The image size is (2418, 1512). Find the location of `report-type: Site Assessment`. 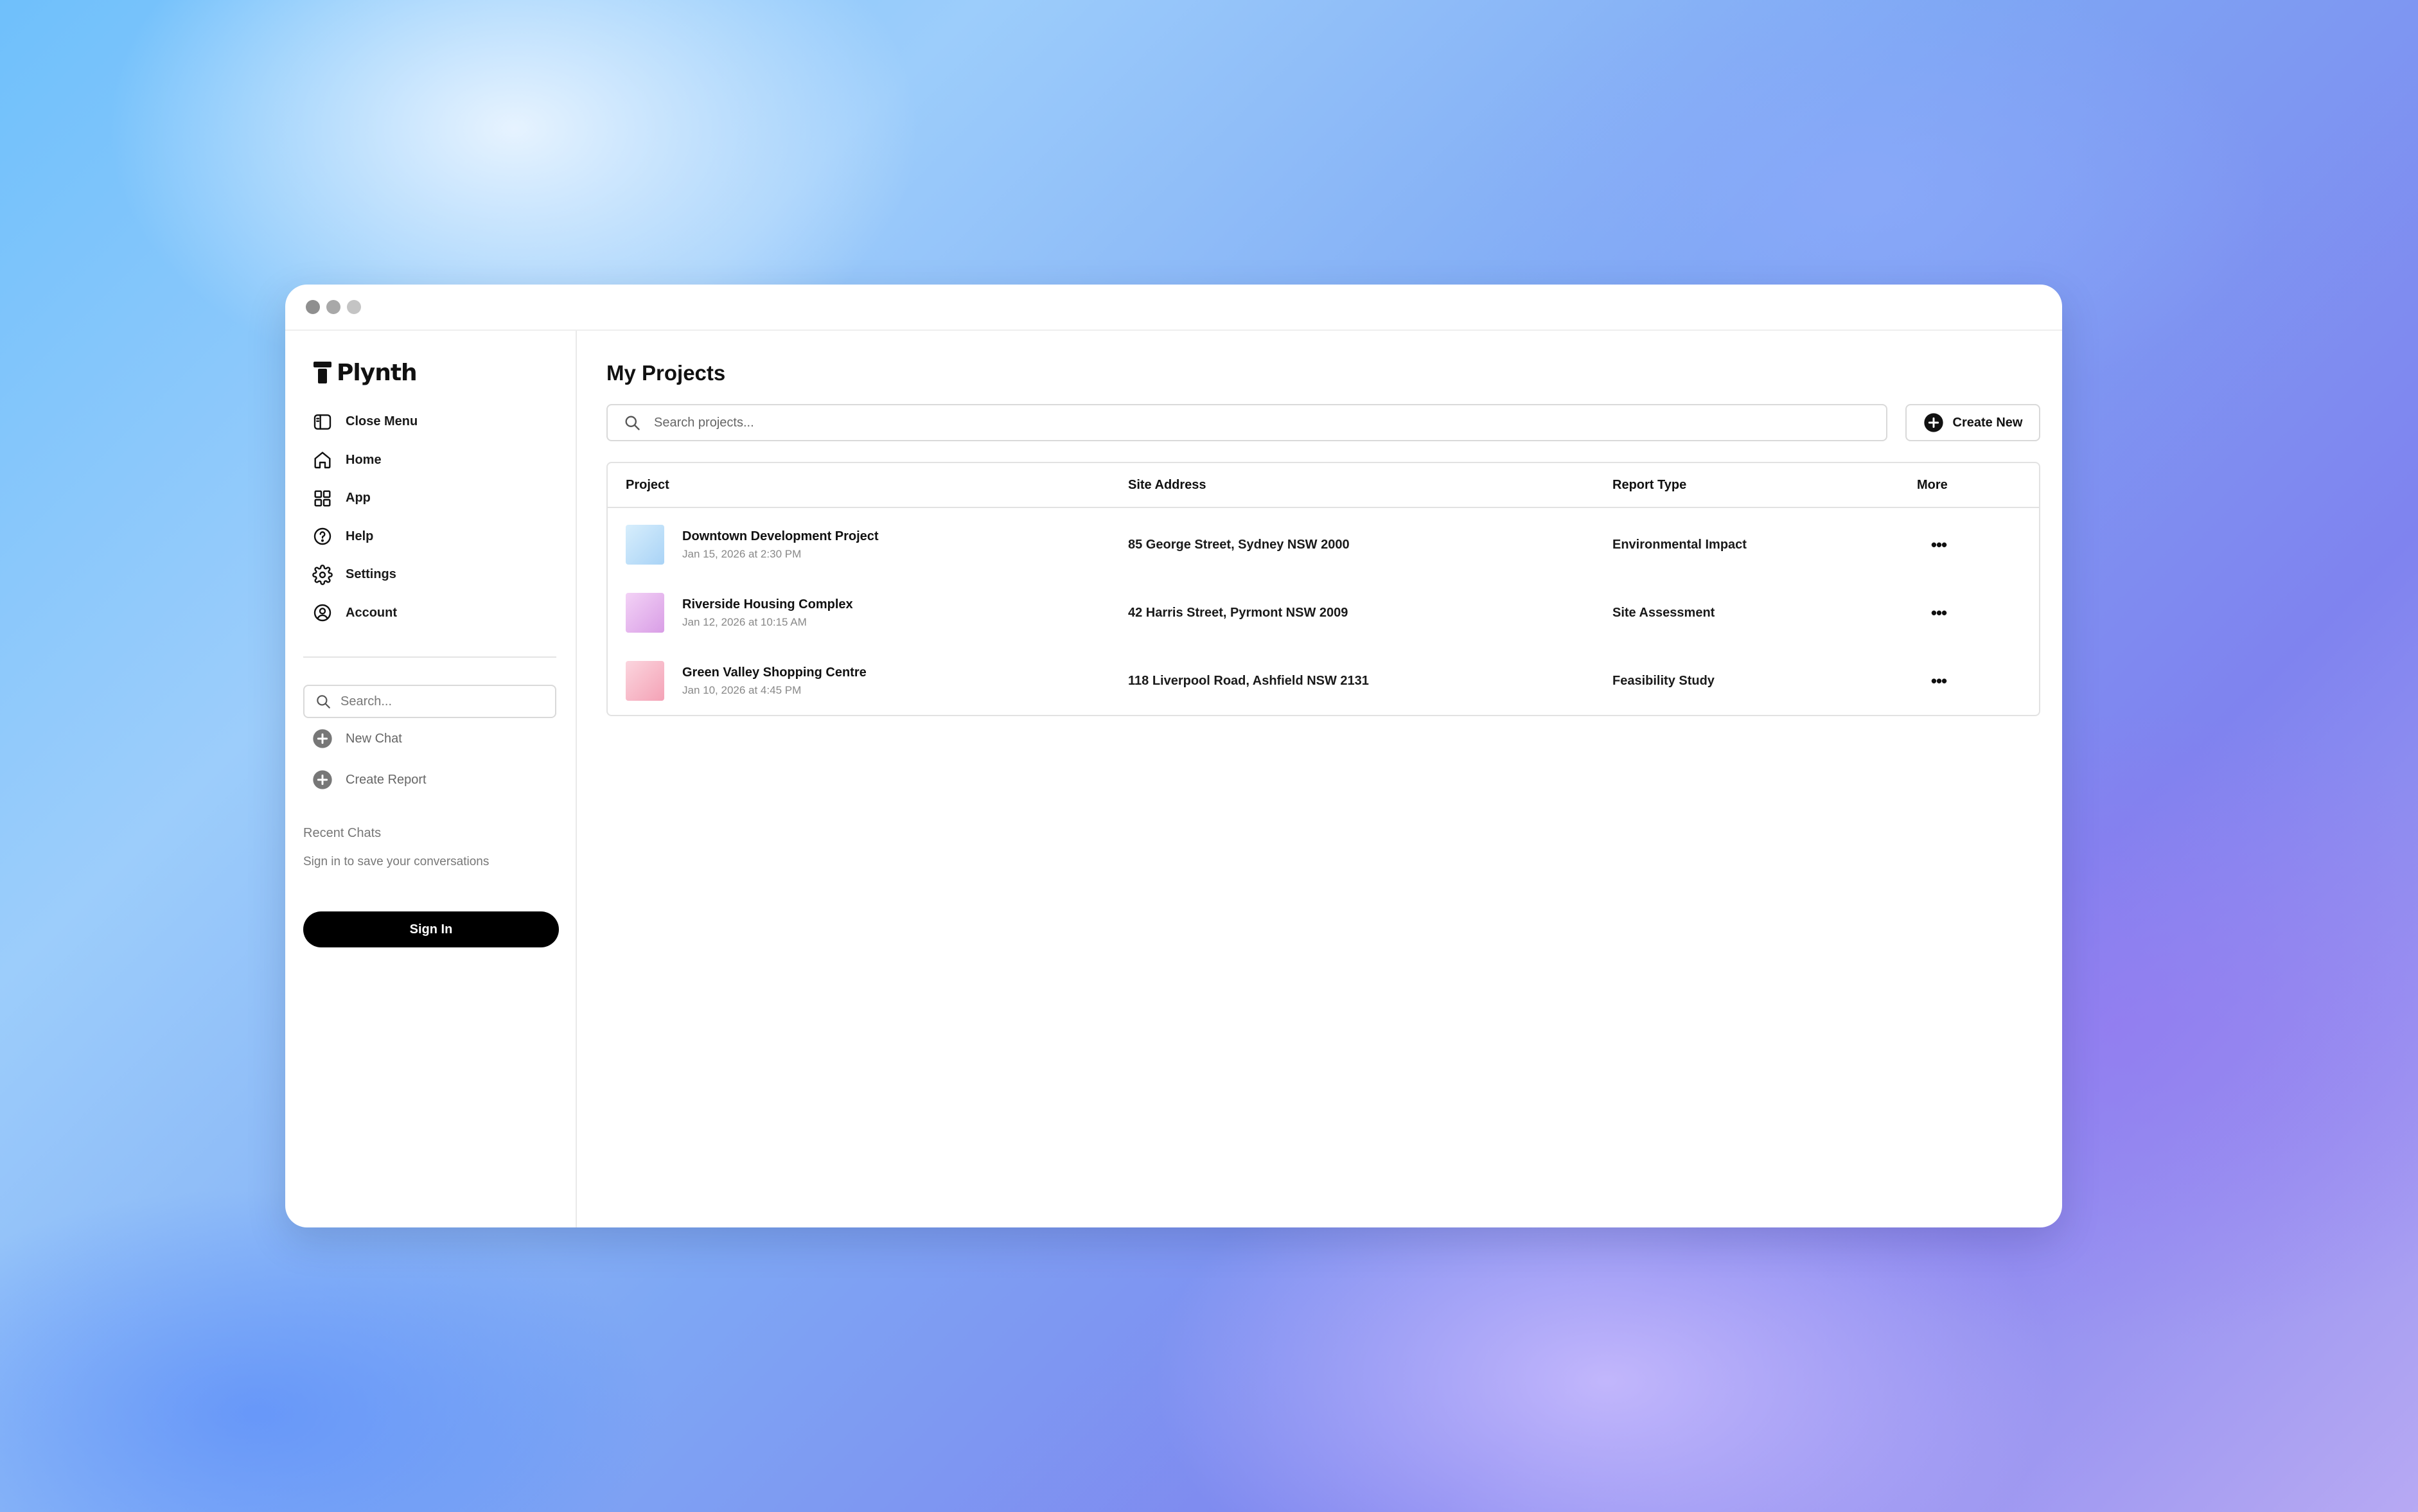

report-type: Site Assessment is located at coordinates (1663, 612).